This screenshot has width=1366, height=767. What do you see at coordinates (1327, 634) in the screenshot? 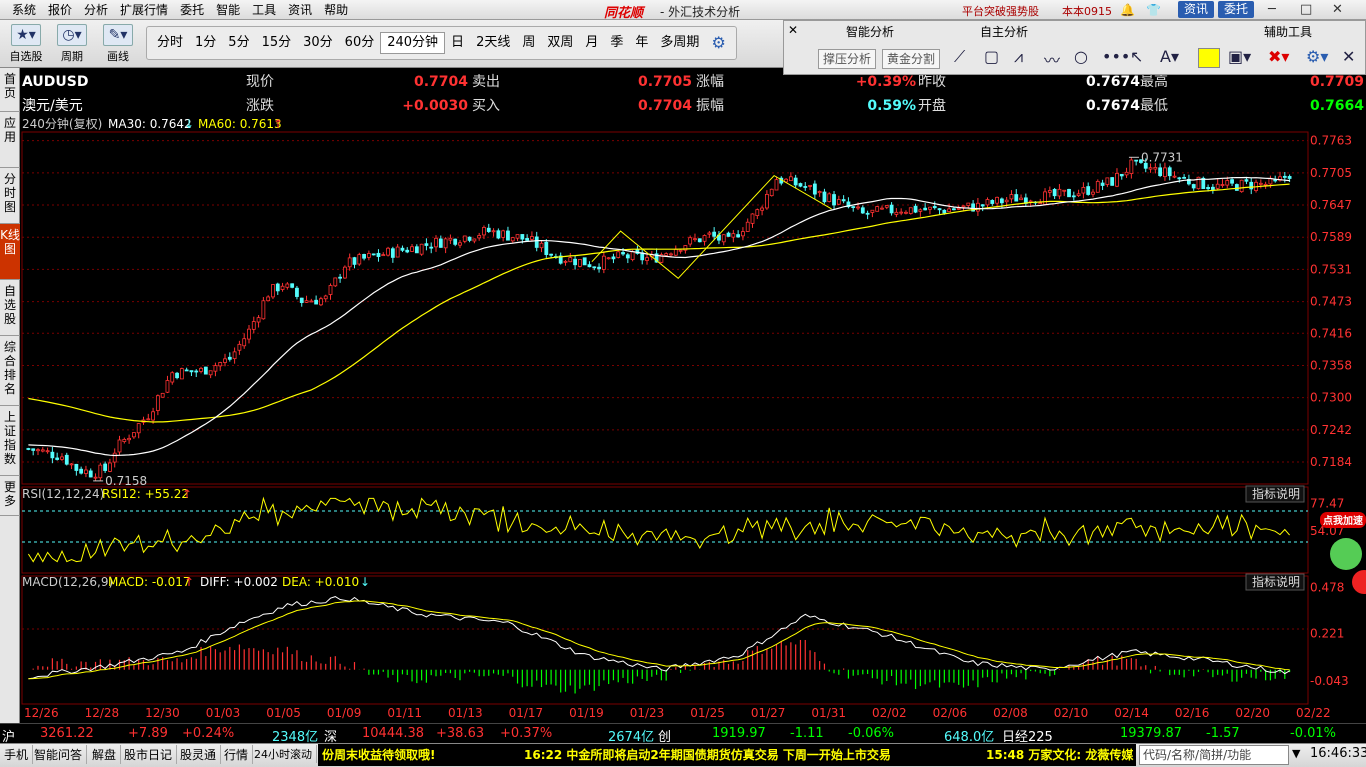
I see `macd-tick-label: 0.221` at bounding box center [1327, 634].